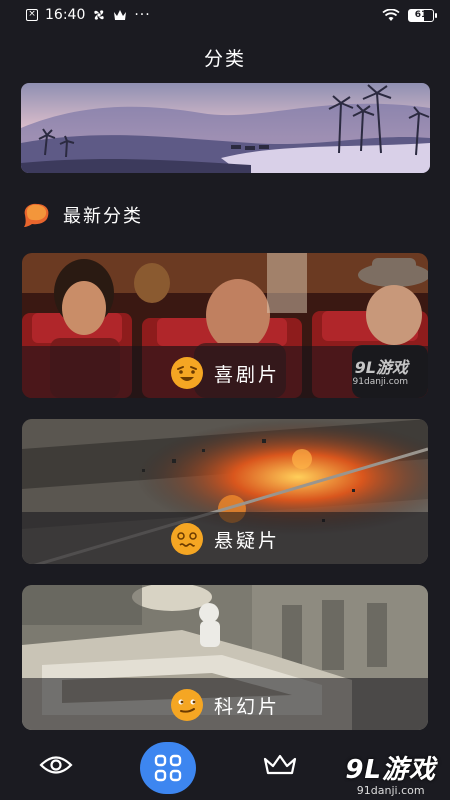  Describe the element at coordinates (186, 539) in the screenshot. I see `confused-face-icon` at that location.